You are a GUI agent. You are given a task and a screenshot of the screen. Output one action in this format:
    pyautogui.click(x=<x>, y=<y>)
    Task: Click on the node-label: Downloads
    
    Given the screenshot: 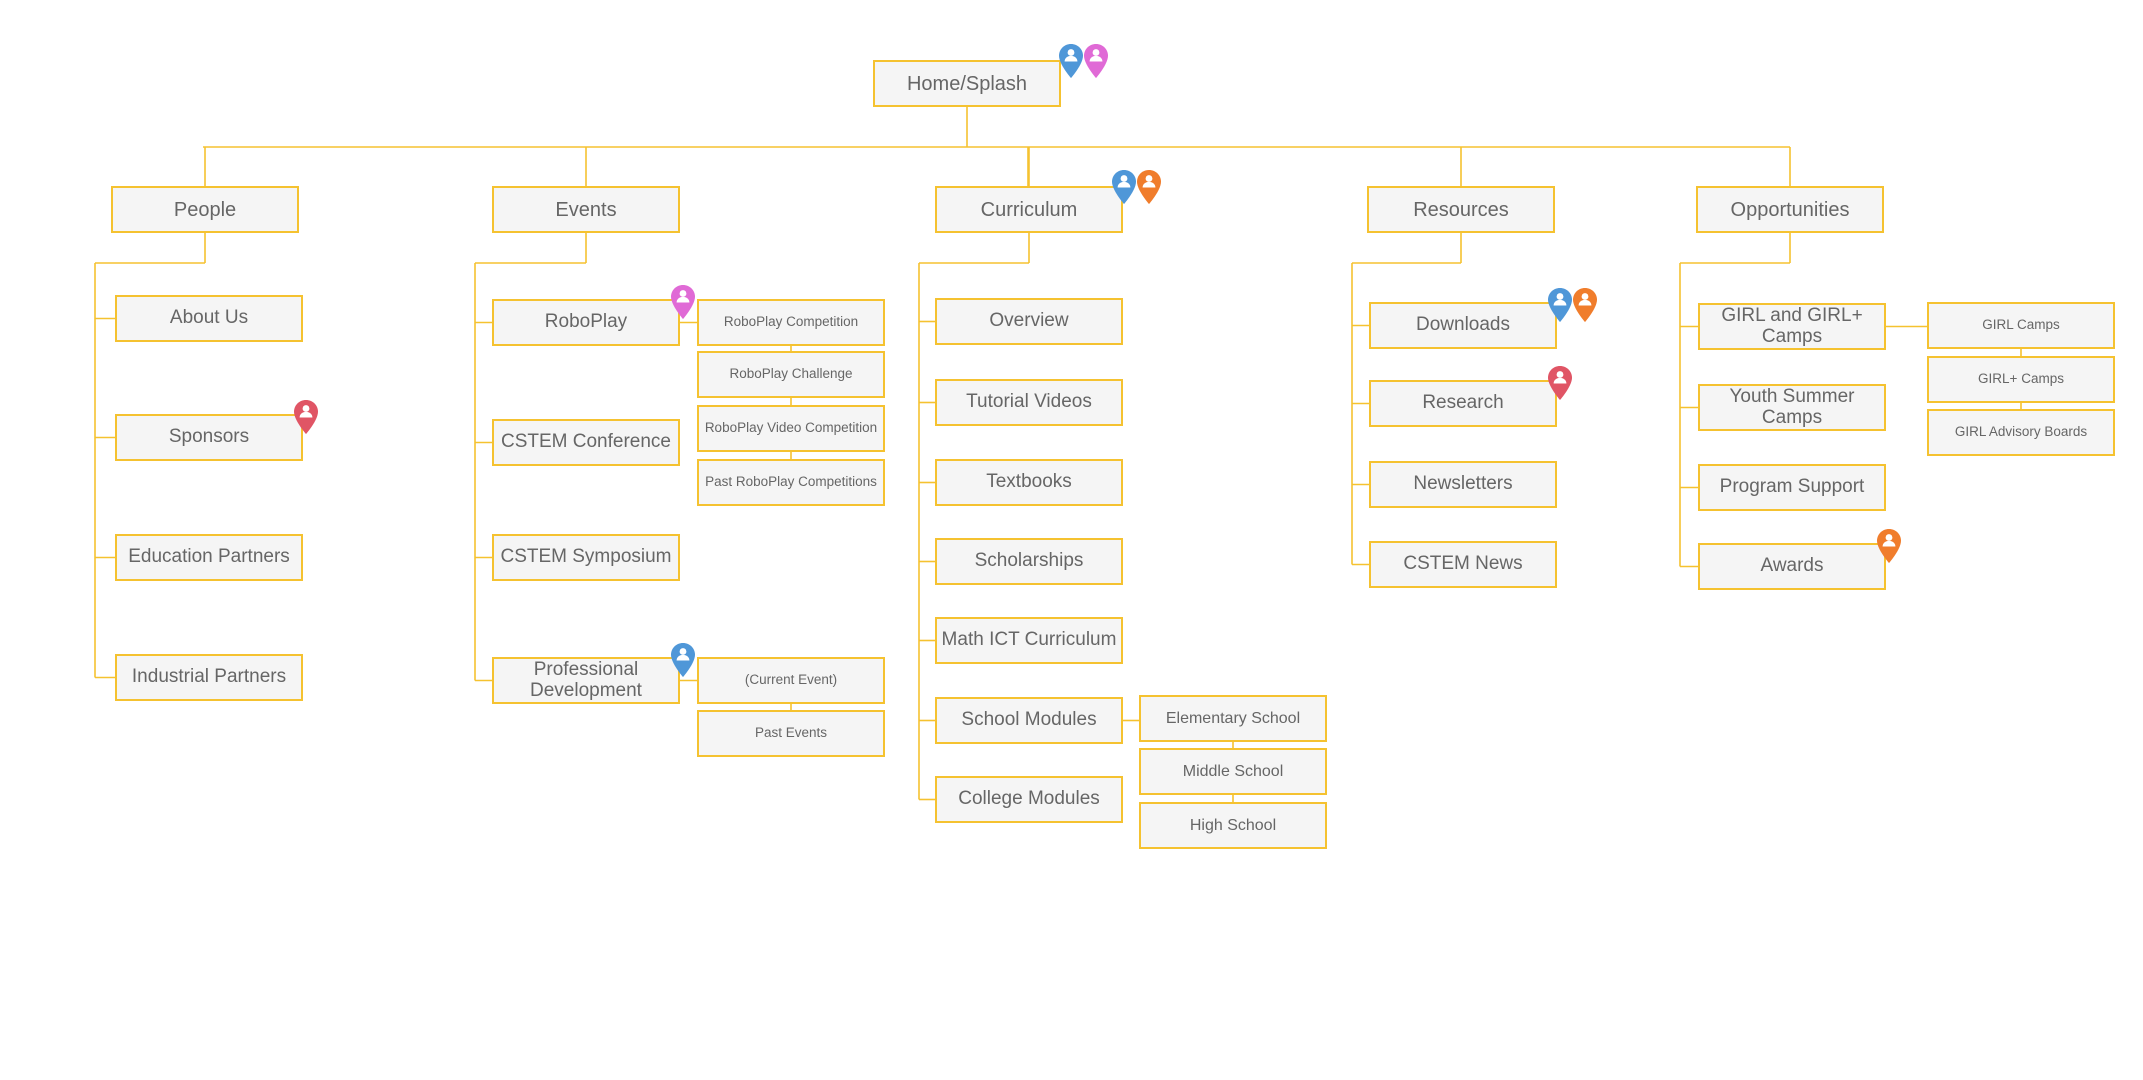 What is the action you would take?
    pyautogui.click(x=1463, y=325)
    